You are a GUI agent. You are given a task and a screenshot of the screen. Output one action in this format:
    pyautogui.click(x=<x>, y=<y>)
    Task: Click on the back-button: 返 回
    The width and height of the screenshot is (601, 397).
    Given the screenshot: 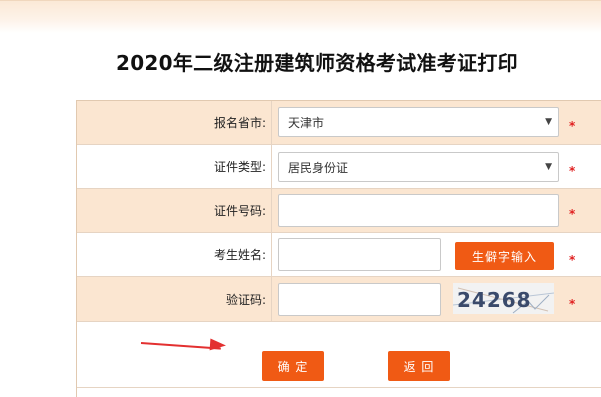 What is the action you would take?
    pyautogui.click(x=419, y=366)
    